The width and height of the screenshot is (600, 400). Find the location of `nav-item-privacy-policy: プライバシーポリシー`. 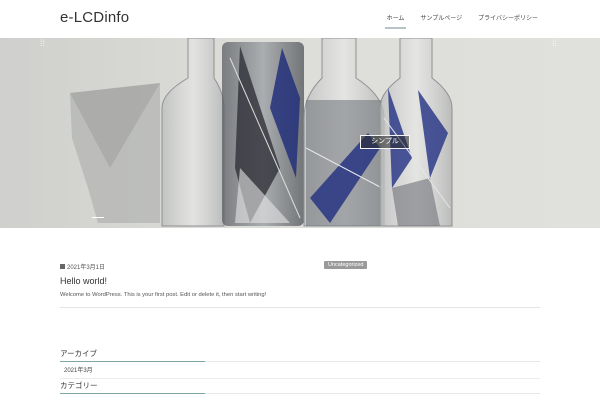

nav-item-privacy-policy: プライバシーポリシー is located at coordinates (508, 21).